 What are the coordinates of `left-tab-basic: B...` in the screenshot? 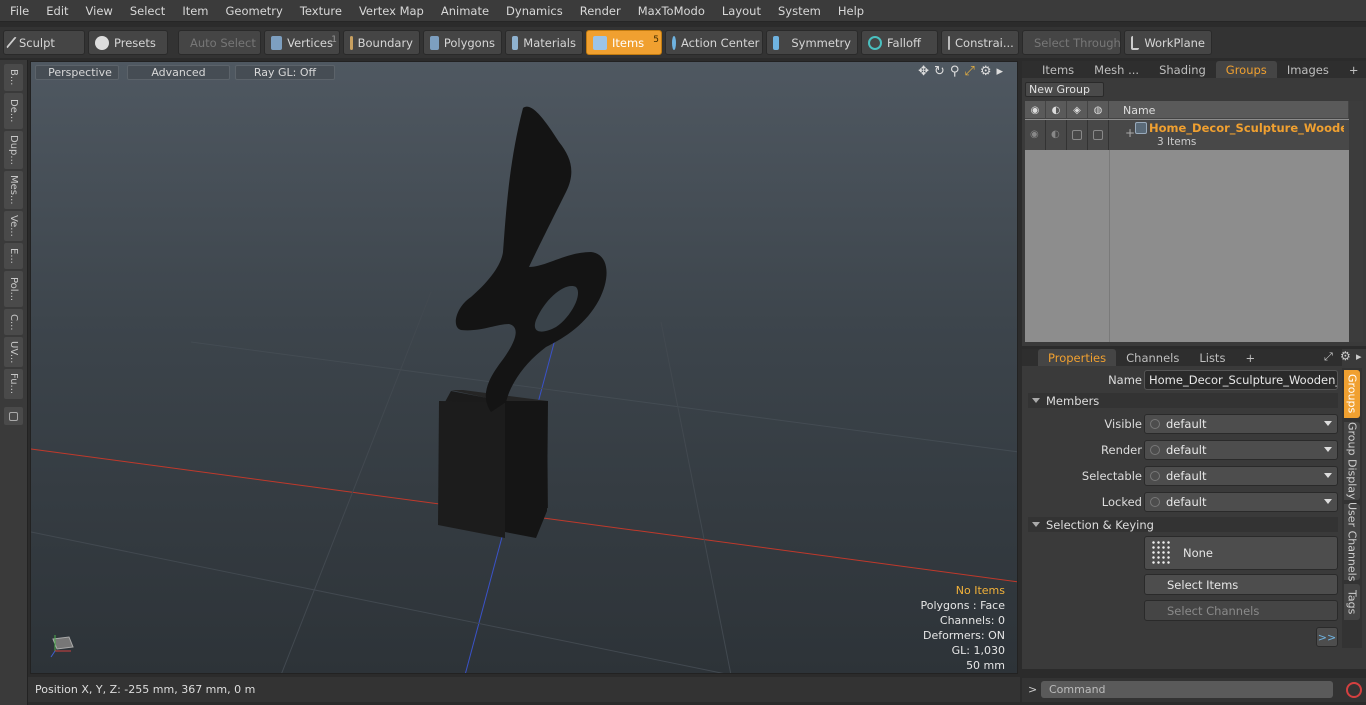 It's located at (13, 77).